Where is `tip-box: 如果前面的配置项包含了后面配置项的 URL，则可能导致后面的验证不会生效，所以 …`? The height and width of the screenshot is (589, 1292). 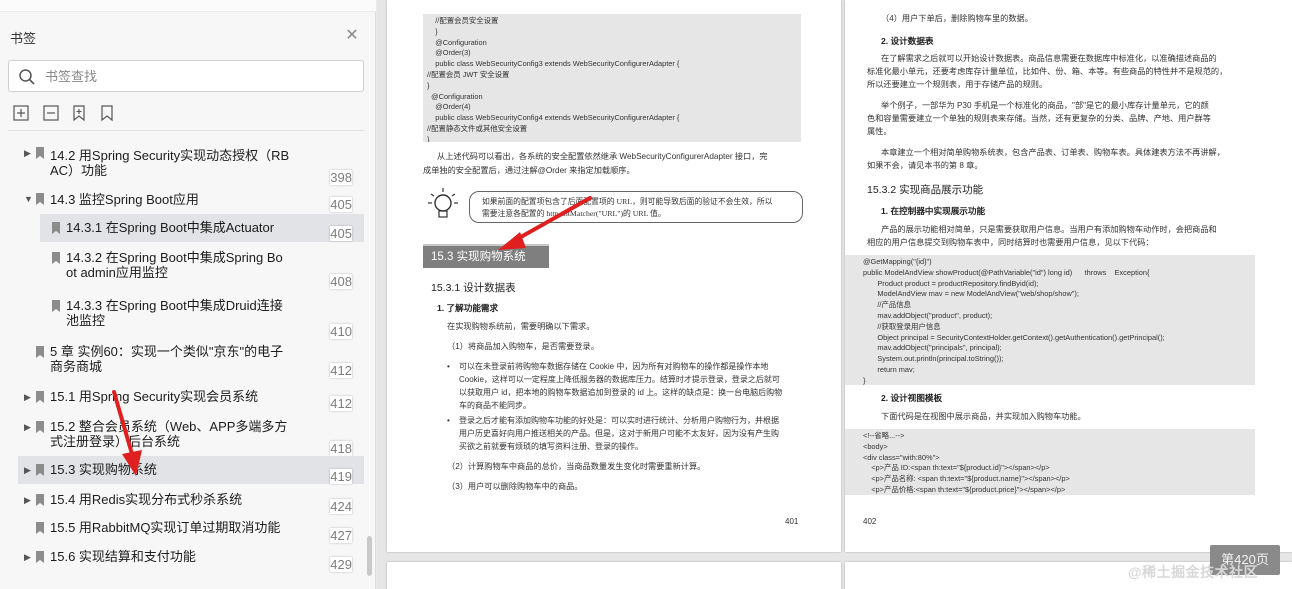 tip-box: 如果前面的配置项包含了后面配置项的 URL，则可能导致后面的验证不会生效，所以 … is located at coordinates (636, 207).